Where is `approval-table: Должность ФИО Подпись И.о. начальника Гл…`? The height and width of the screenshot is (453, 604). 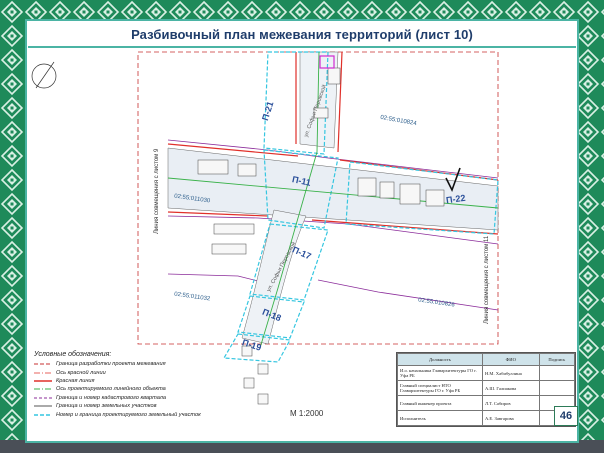
approval-table: Должность ФИО Подпись И.о. начальника Гл… is located at coordinates (486, 389).